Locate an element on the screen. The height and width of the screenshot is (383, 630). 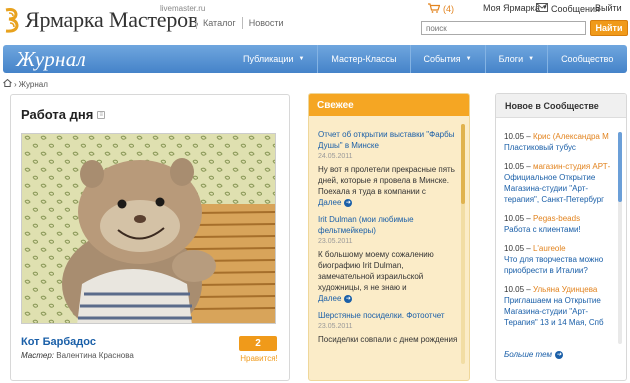
messages-link: Сообщения is located at coordinates (568, 8).